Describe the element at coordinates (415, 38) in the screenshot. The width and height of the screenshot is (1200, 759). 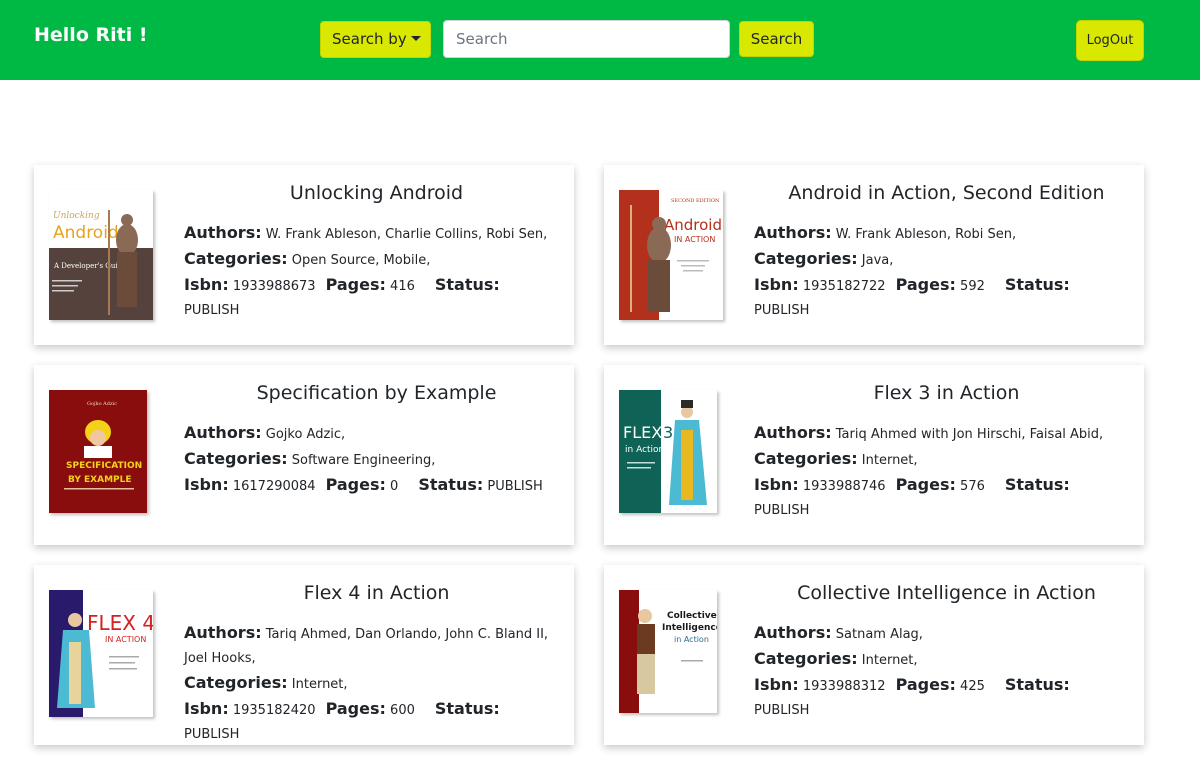
I see `caret-down-icon` at that location.